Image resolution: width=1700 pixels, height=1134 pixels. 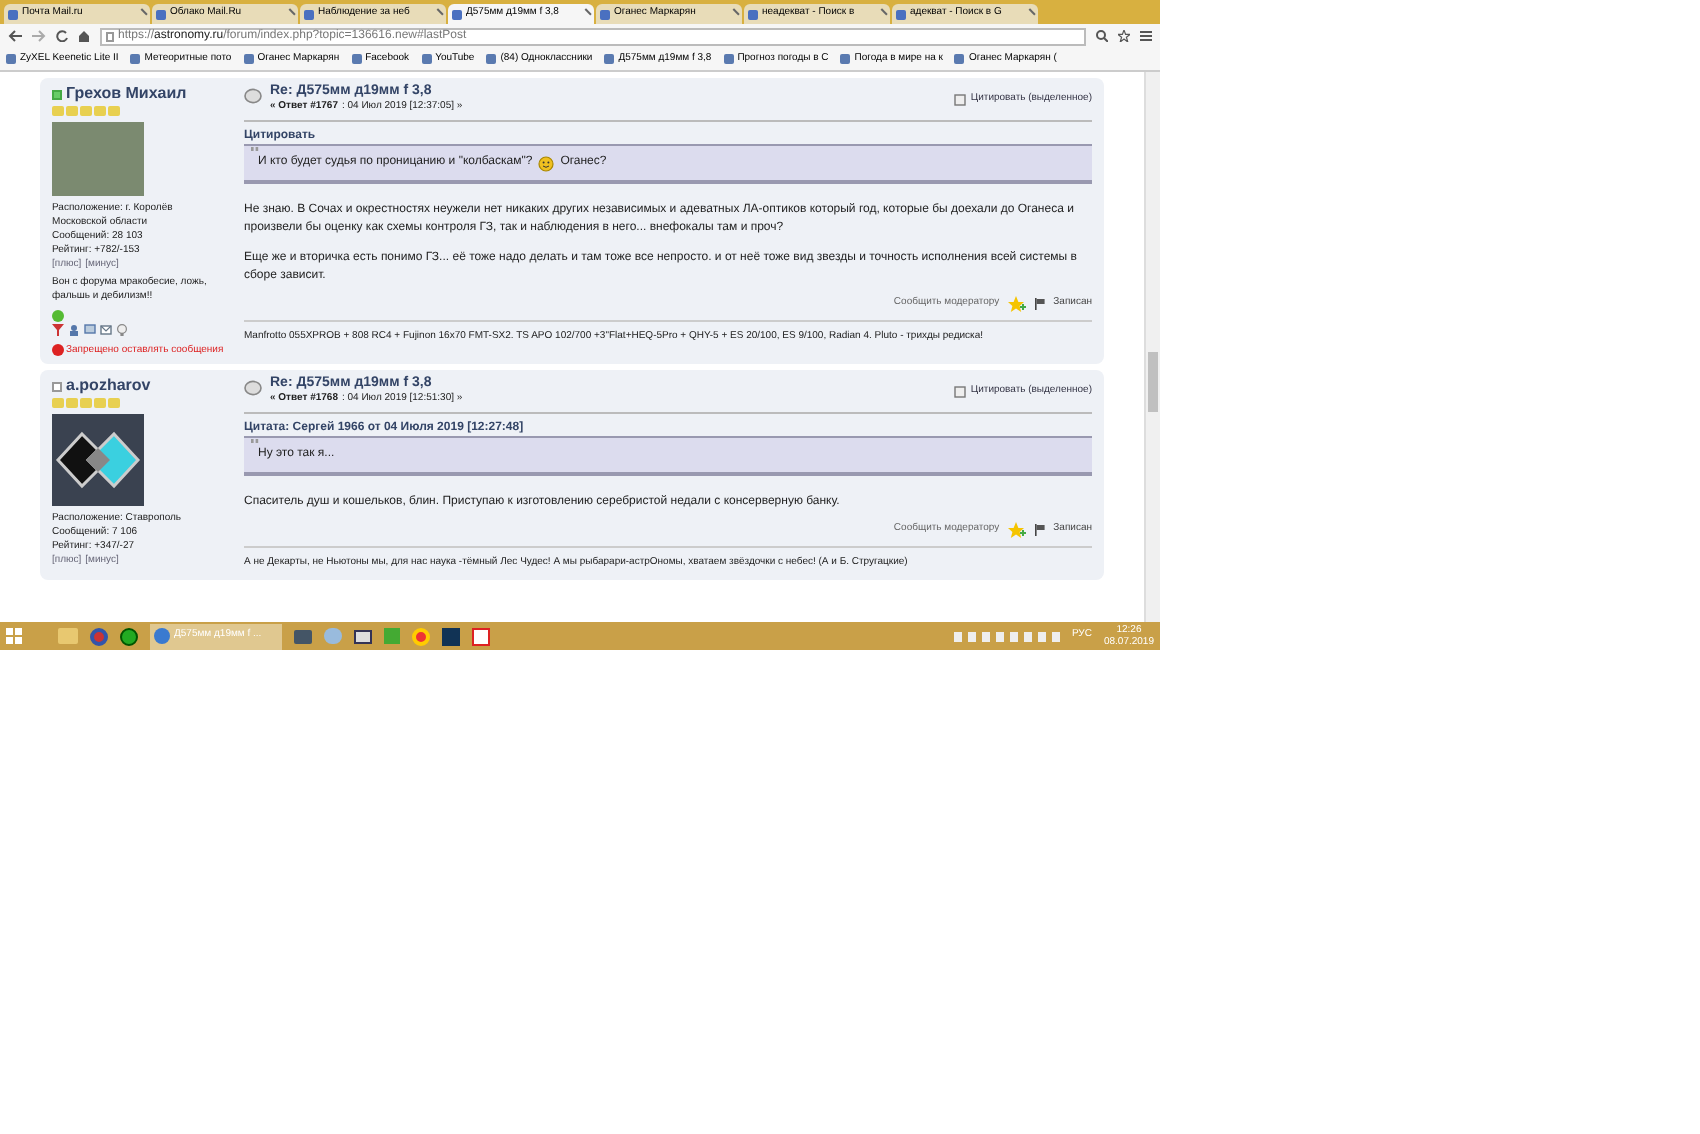 I want to click on home-icon, so click(x=84, y=36).